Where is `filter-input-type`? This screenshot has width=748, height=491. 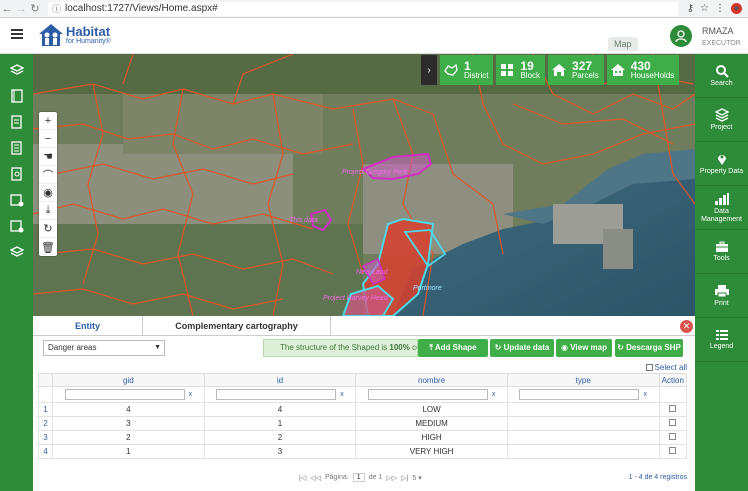 filter-input-type is located at coordinates (579, 394).